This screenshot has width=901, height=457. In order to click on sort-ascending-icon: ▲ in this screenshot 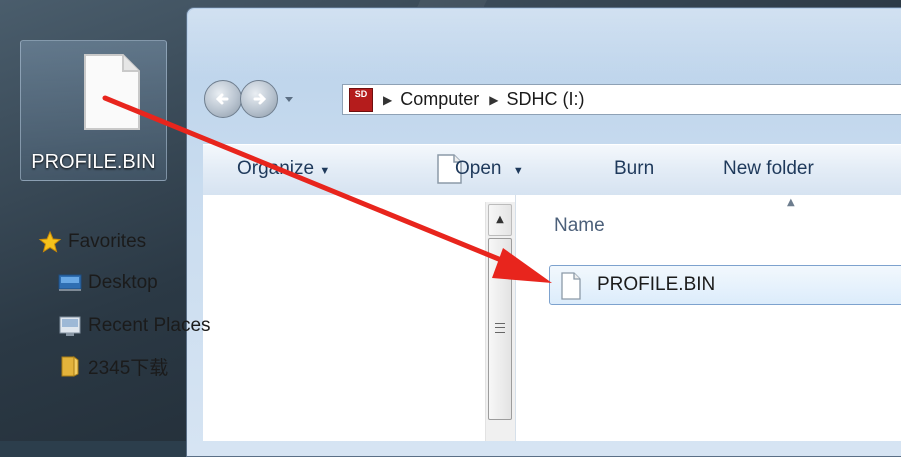, I will do `click(791, 202)`.